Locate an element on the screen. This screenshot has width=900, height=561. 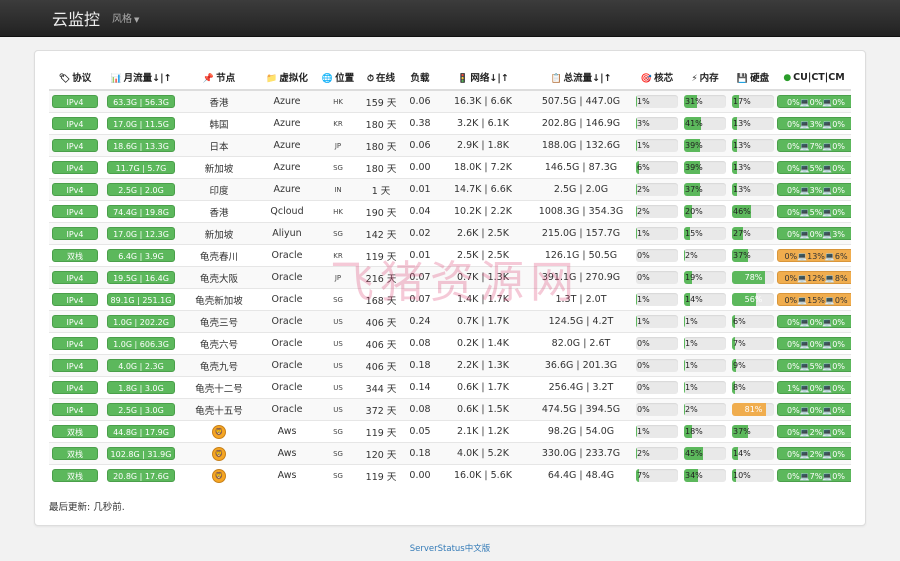
serverstatus-credit-link: ServerStatus中文版 is located at coordinates (450, 548).